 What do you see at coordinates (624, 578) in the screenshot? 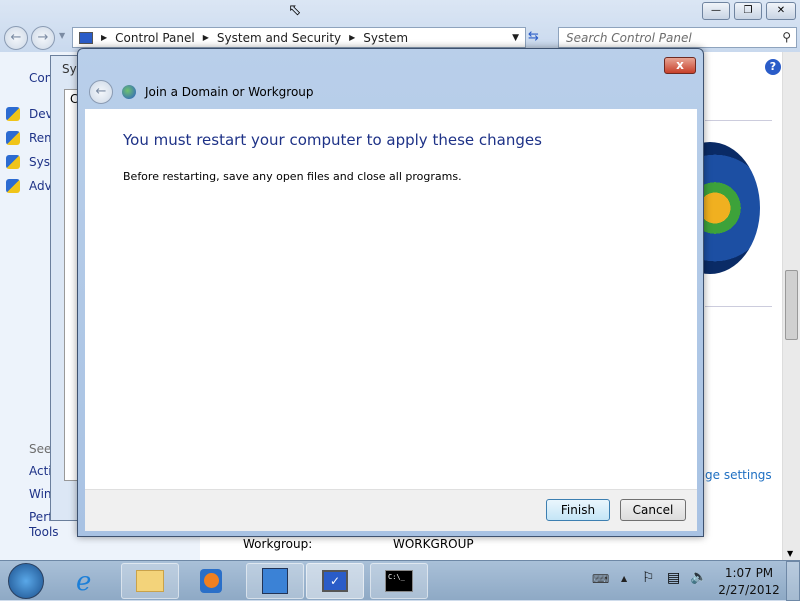
I see `show-hidden-icons: ▲` at bounding box center [624, 578].